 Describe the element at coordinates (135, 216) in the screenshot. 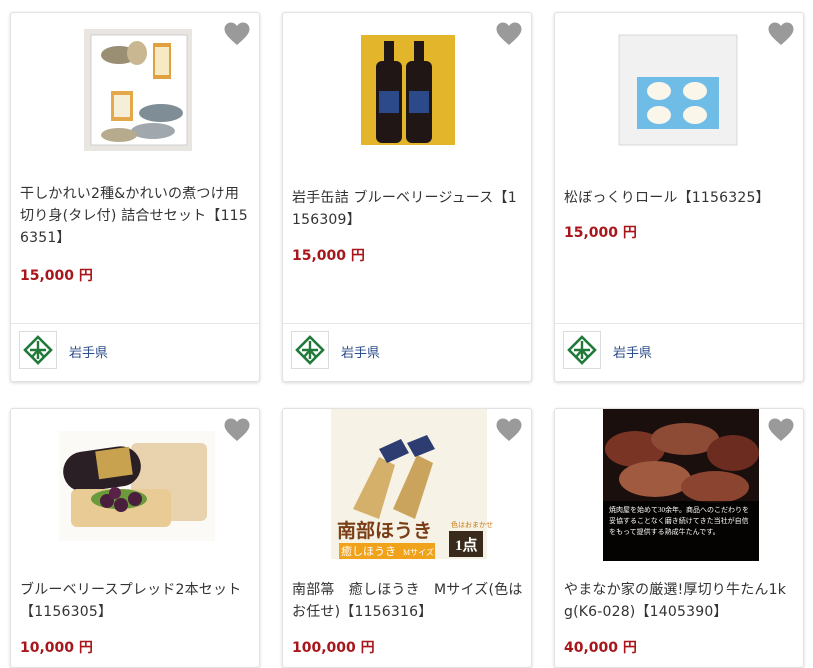

I see `product-title: 干しかれい2種&かれいの煮つけ用切り身(タレ付) 詰合せセット【1156351】` at that location.